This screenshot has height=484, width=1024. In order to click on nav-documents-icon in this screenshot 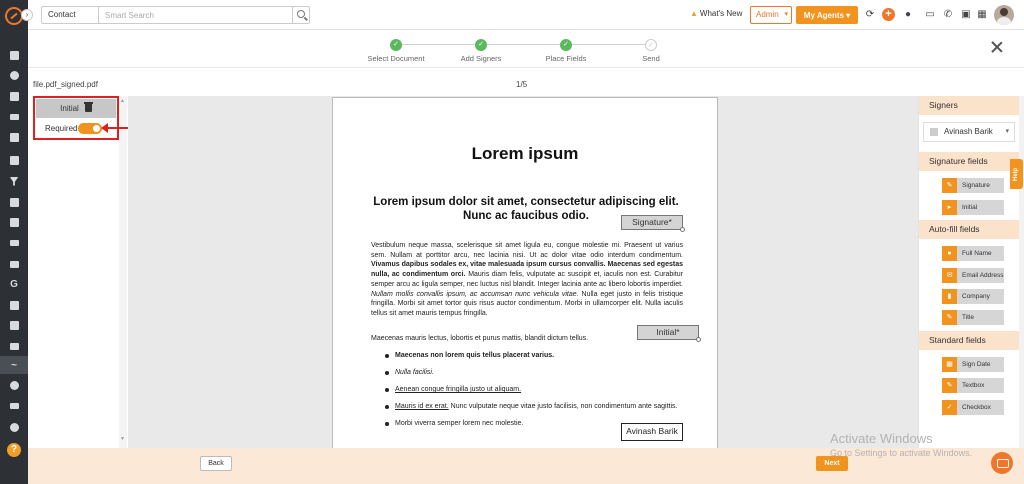, I will do `click(14, 96)`.